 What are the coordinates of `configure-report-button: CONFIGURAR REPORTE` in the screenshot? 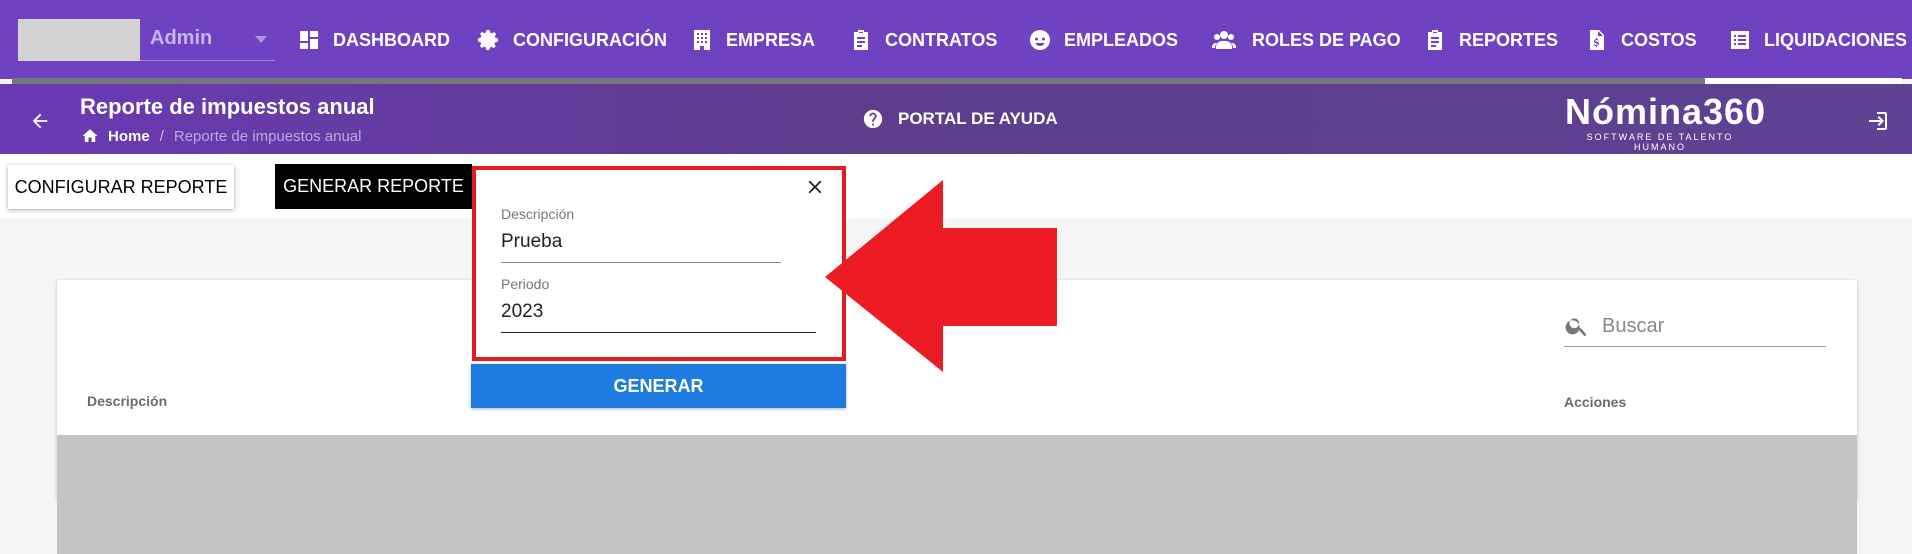 It's located at (121, 187).